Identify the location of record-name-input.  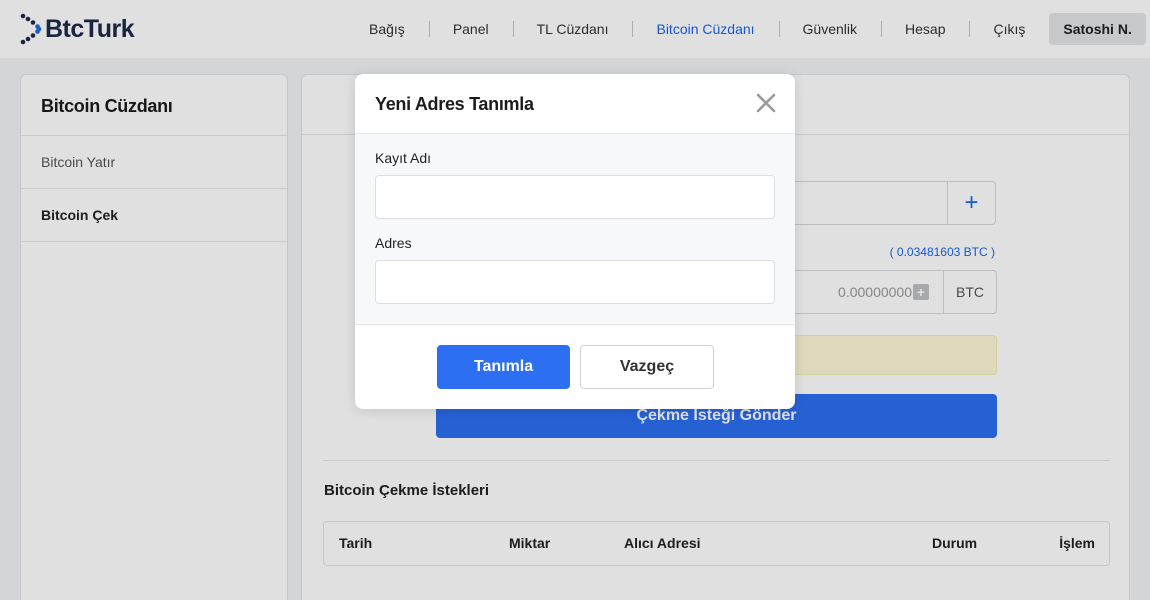
(575, 197).